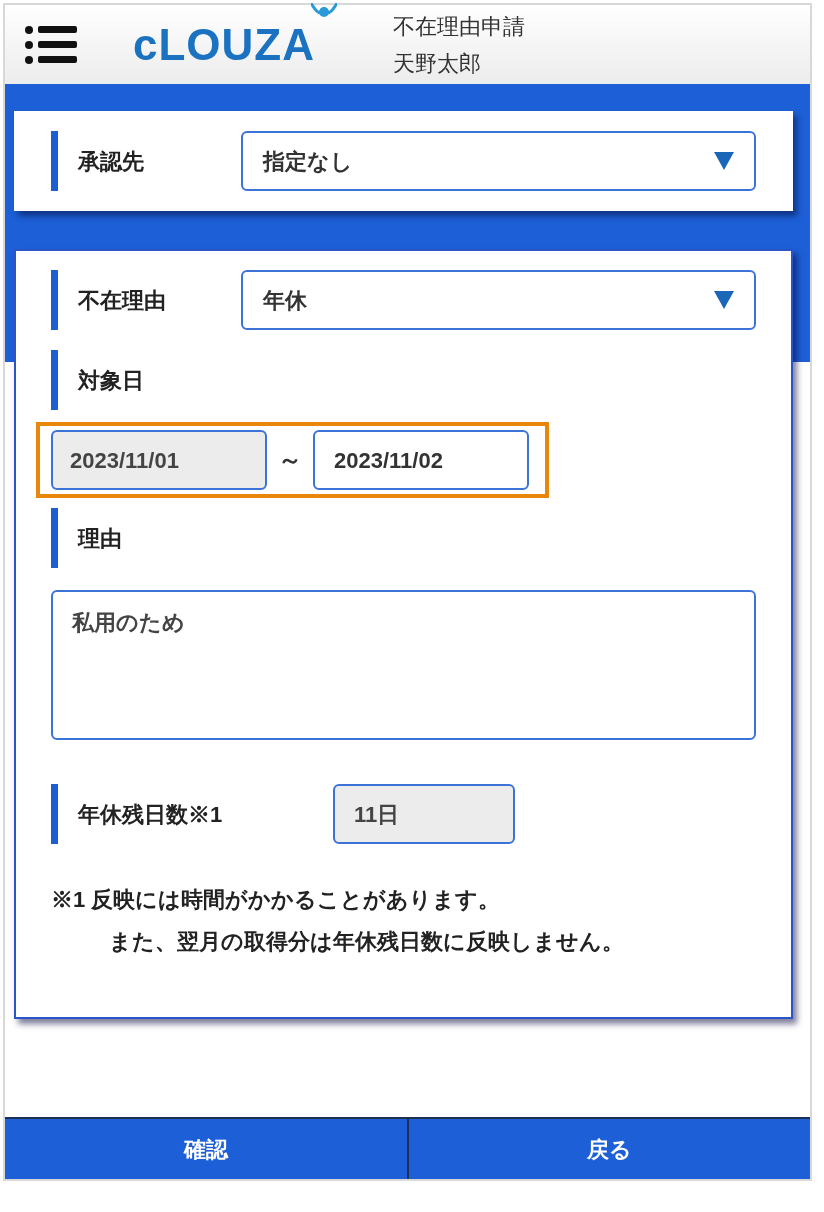 Image resolution: width=824 pixels, height=1212 pixels. I want to click on menu-icon, so click(51, 44).